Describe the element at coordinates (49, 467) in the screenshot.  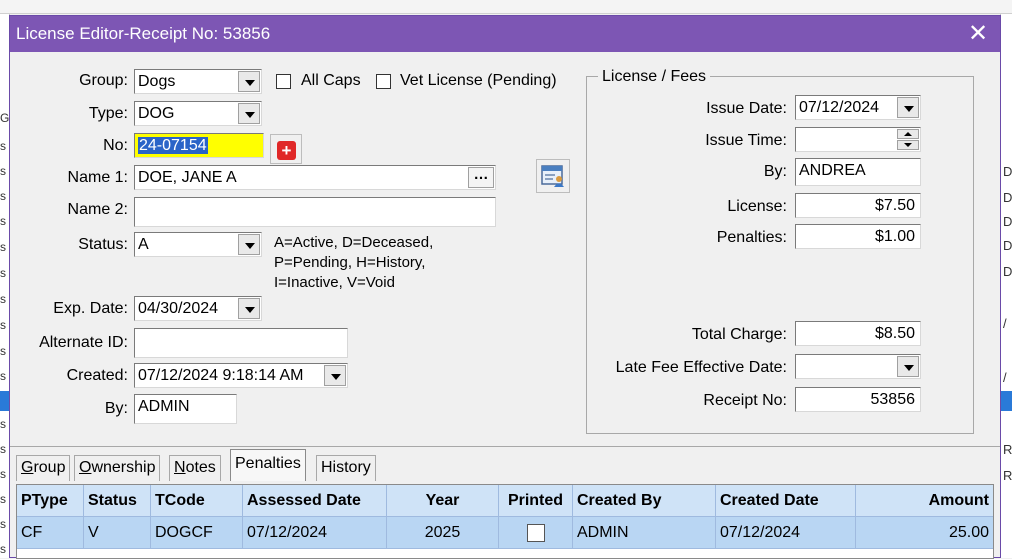
I see `tab-label: roup` at that location.